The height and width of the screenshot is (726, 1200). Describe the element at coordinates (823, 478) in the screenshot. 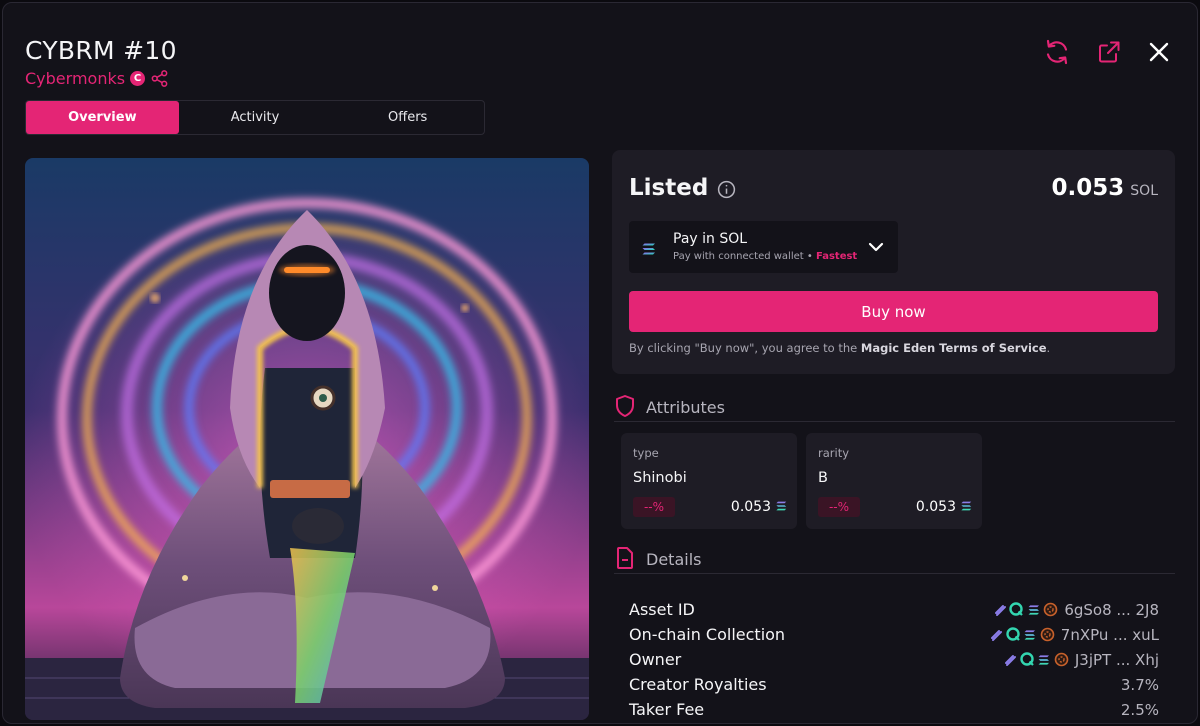

I see `attribute-value: B` at that location.